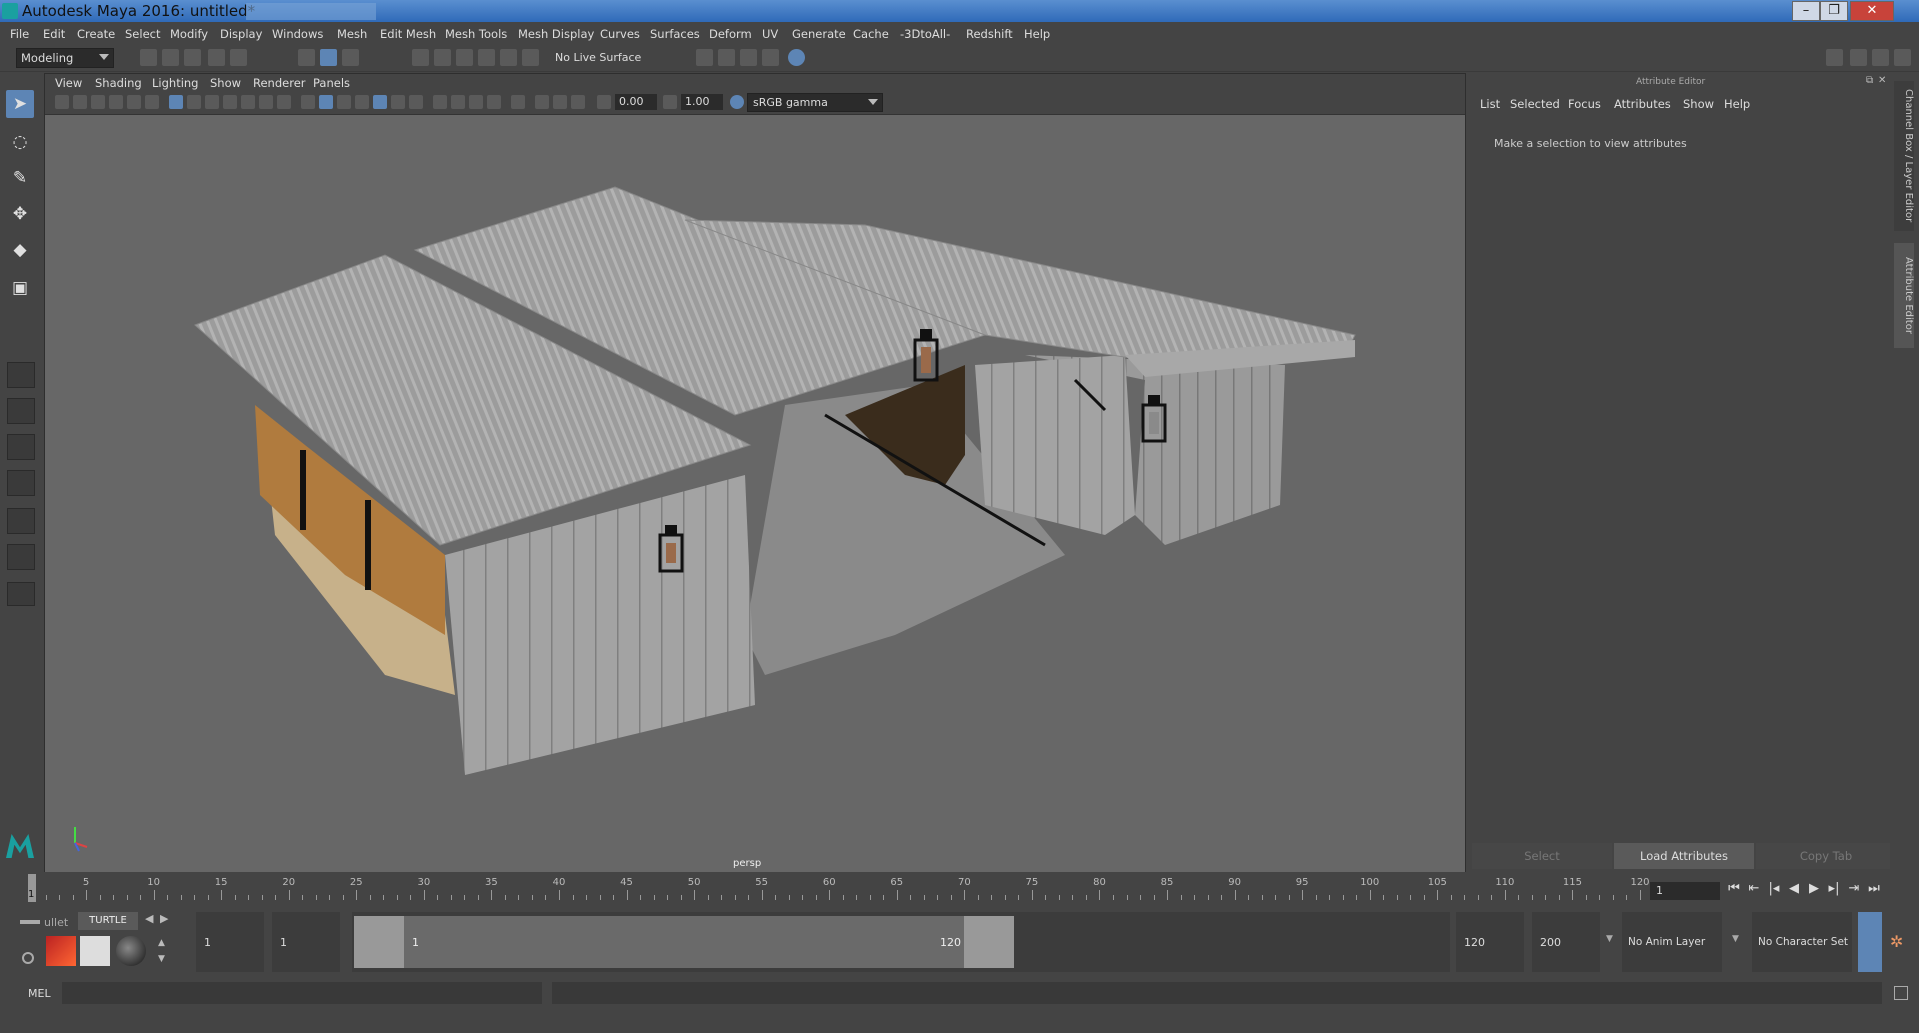 This screenshot has width=1919, height=1033. Describe the element at coordinates (1734, 889) in the screenshot. I see `go-to-start-icon: ⏮` at that location.